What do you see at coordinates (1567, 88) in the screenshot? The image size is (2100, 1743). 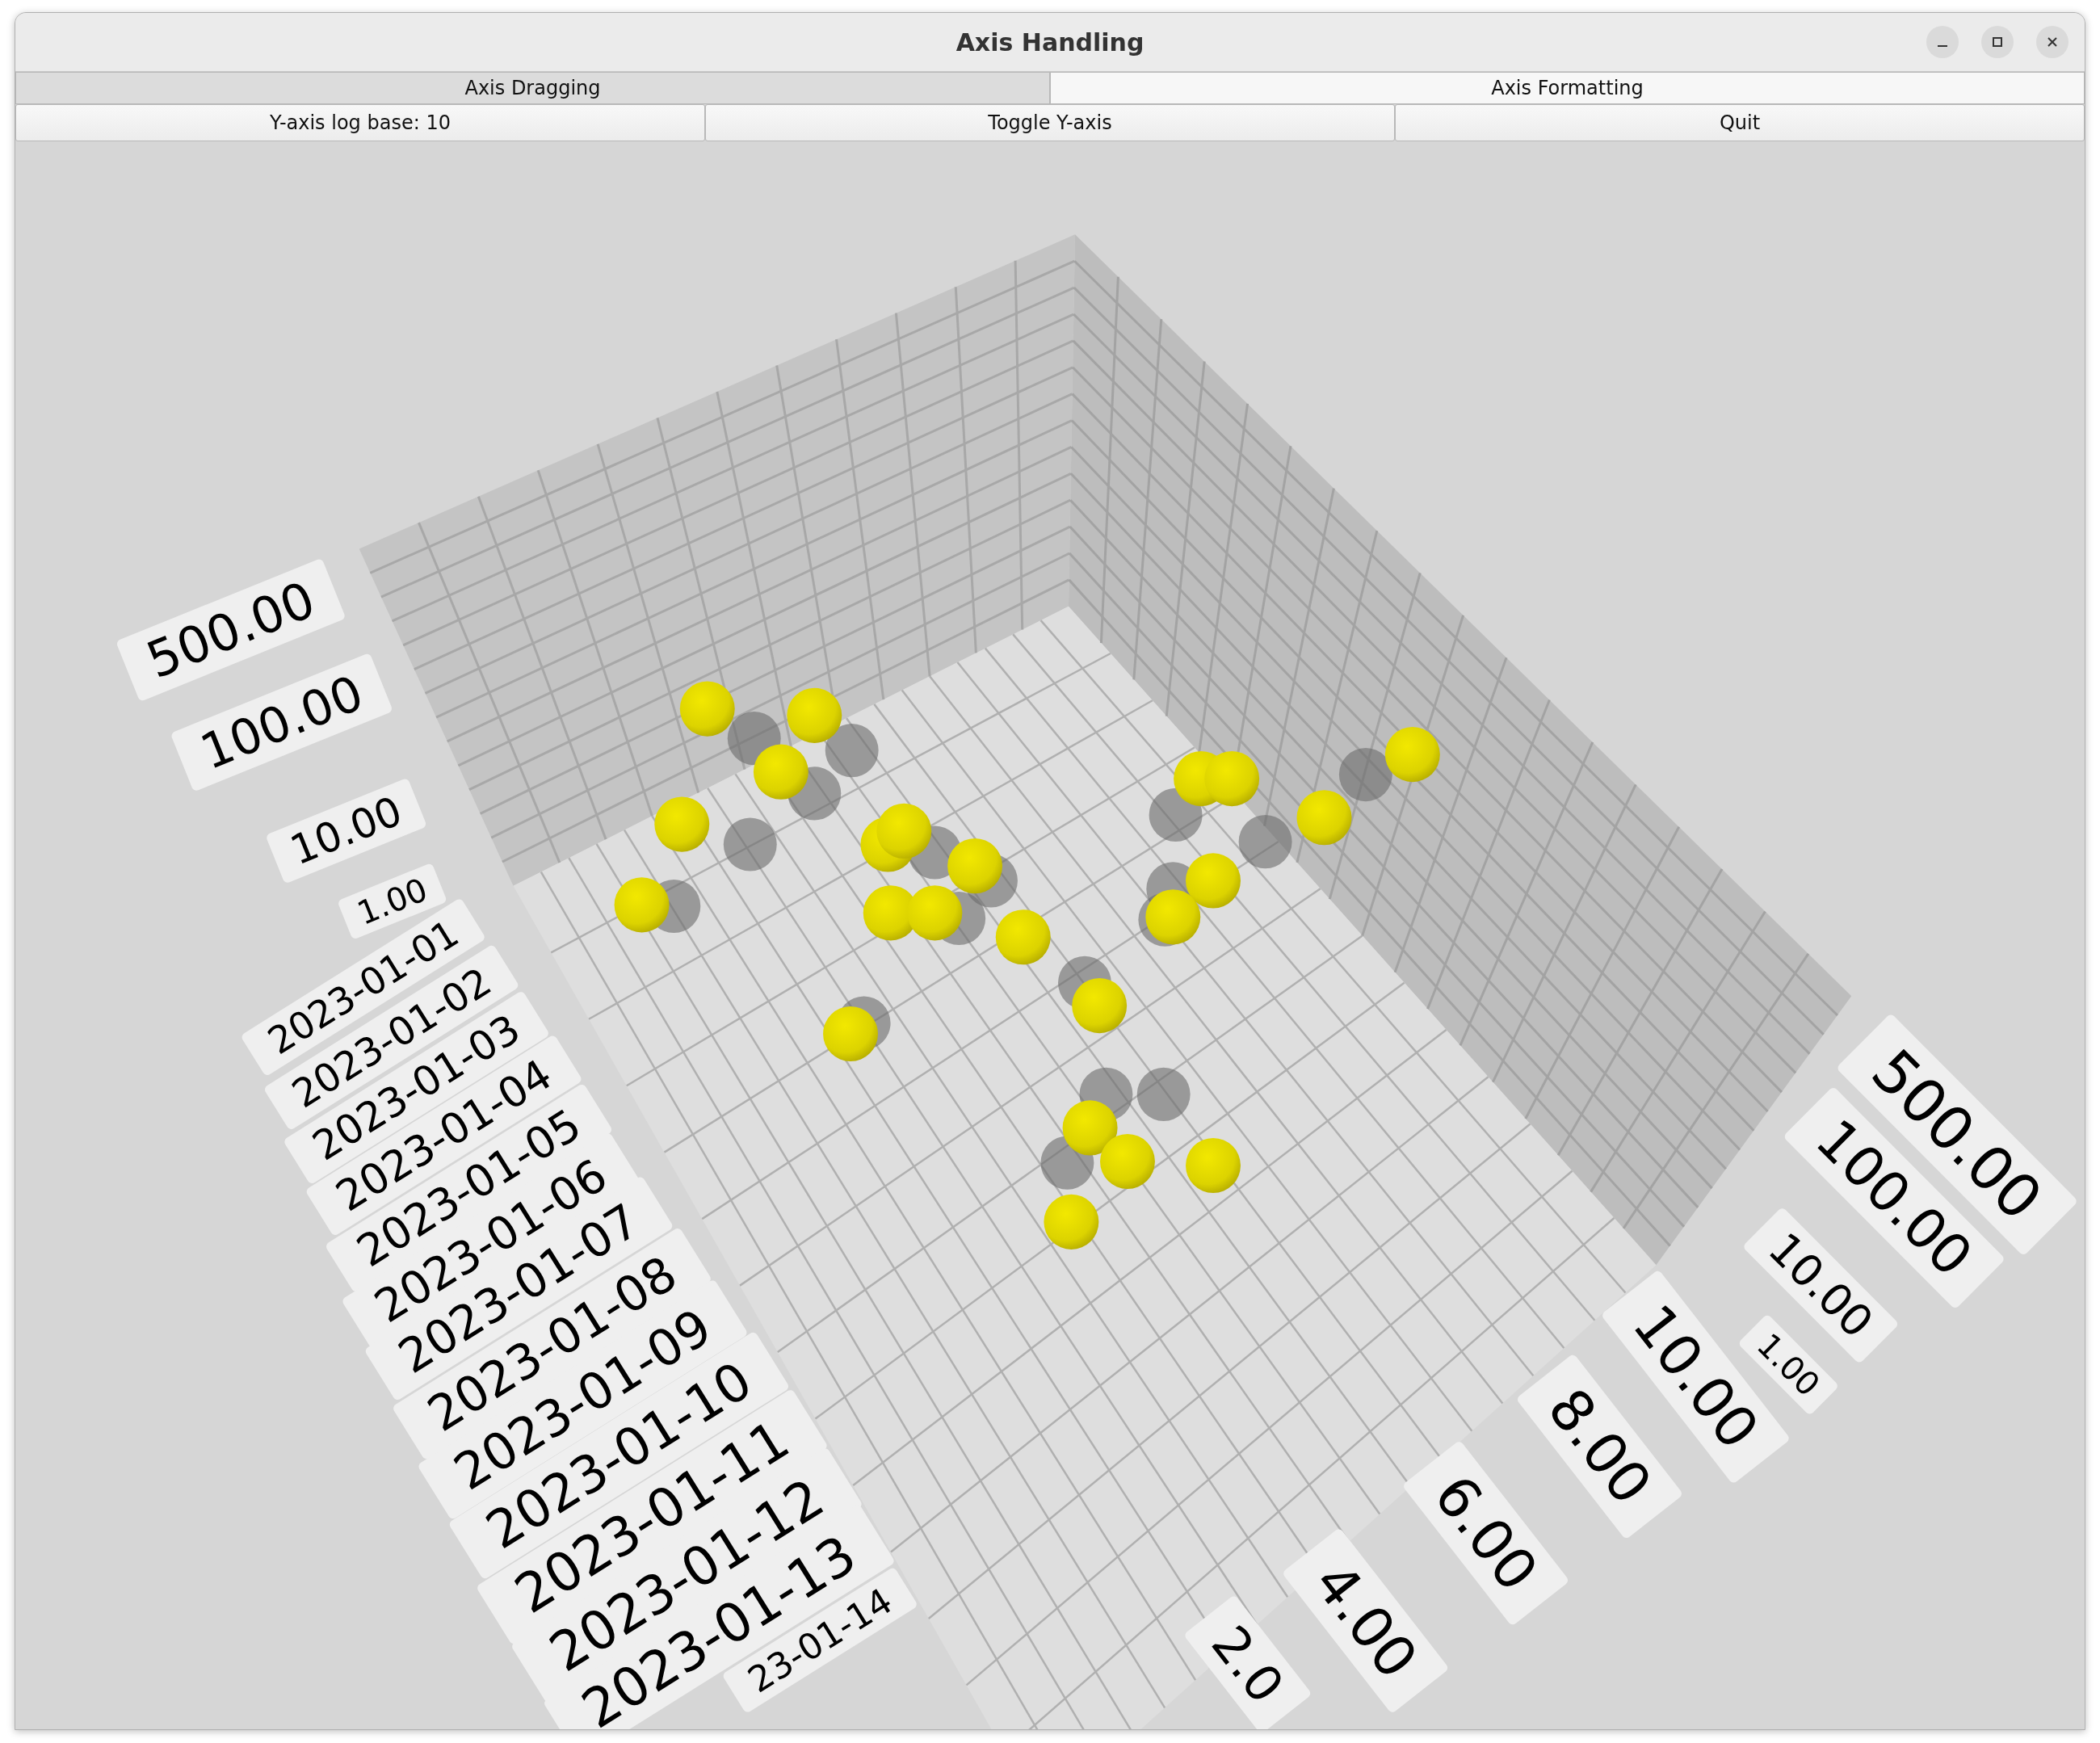 I see `tab: Axis Formatting` at bounding box center [1567, 88].